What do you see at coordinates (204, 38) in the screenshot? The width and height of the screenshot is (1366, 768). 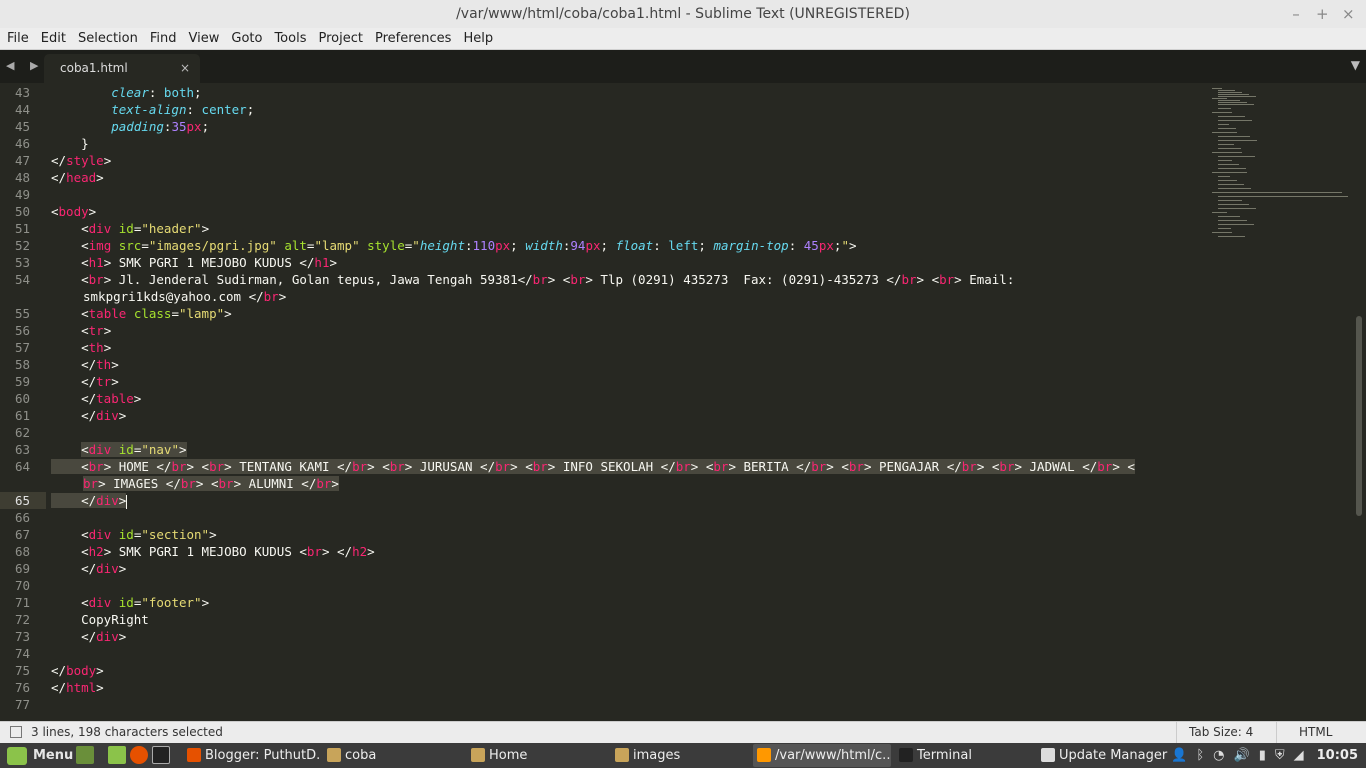 I see `menu-view: View` at bounding box center [204, 38].